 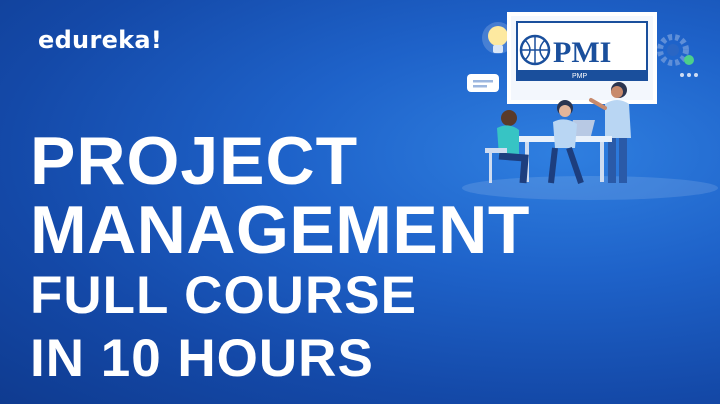 I want to click on floor-shadow, so click(x=590, y=188).